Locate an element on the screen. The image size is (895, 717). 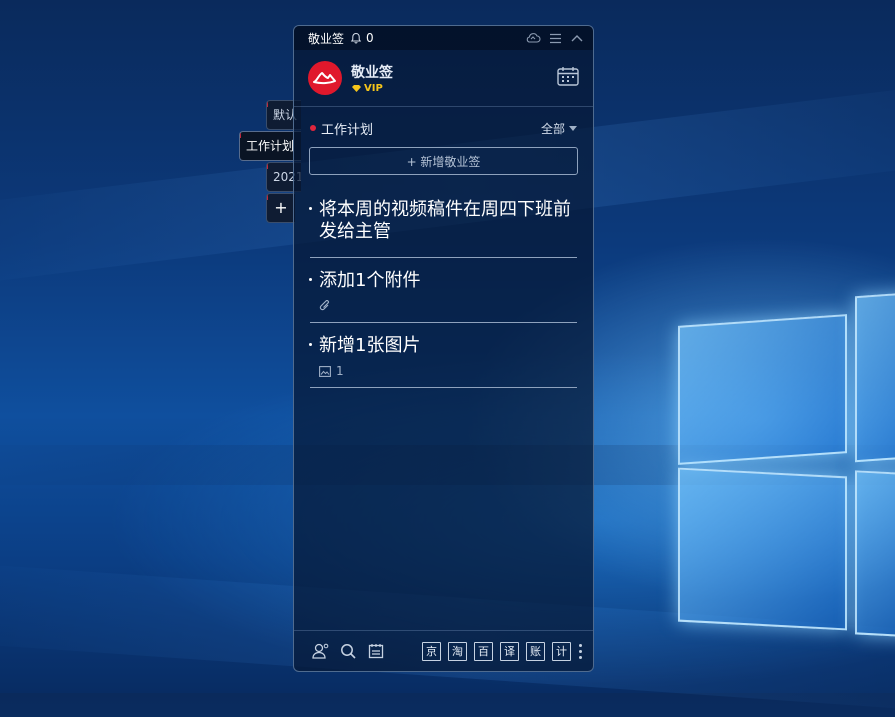
diamond-icon is located at coordinates (356, 88).